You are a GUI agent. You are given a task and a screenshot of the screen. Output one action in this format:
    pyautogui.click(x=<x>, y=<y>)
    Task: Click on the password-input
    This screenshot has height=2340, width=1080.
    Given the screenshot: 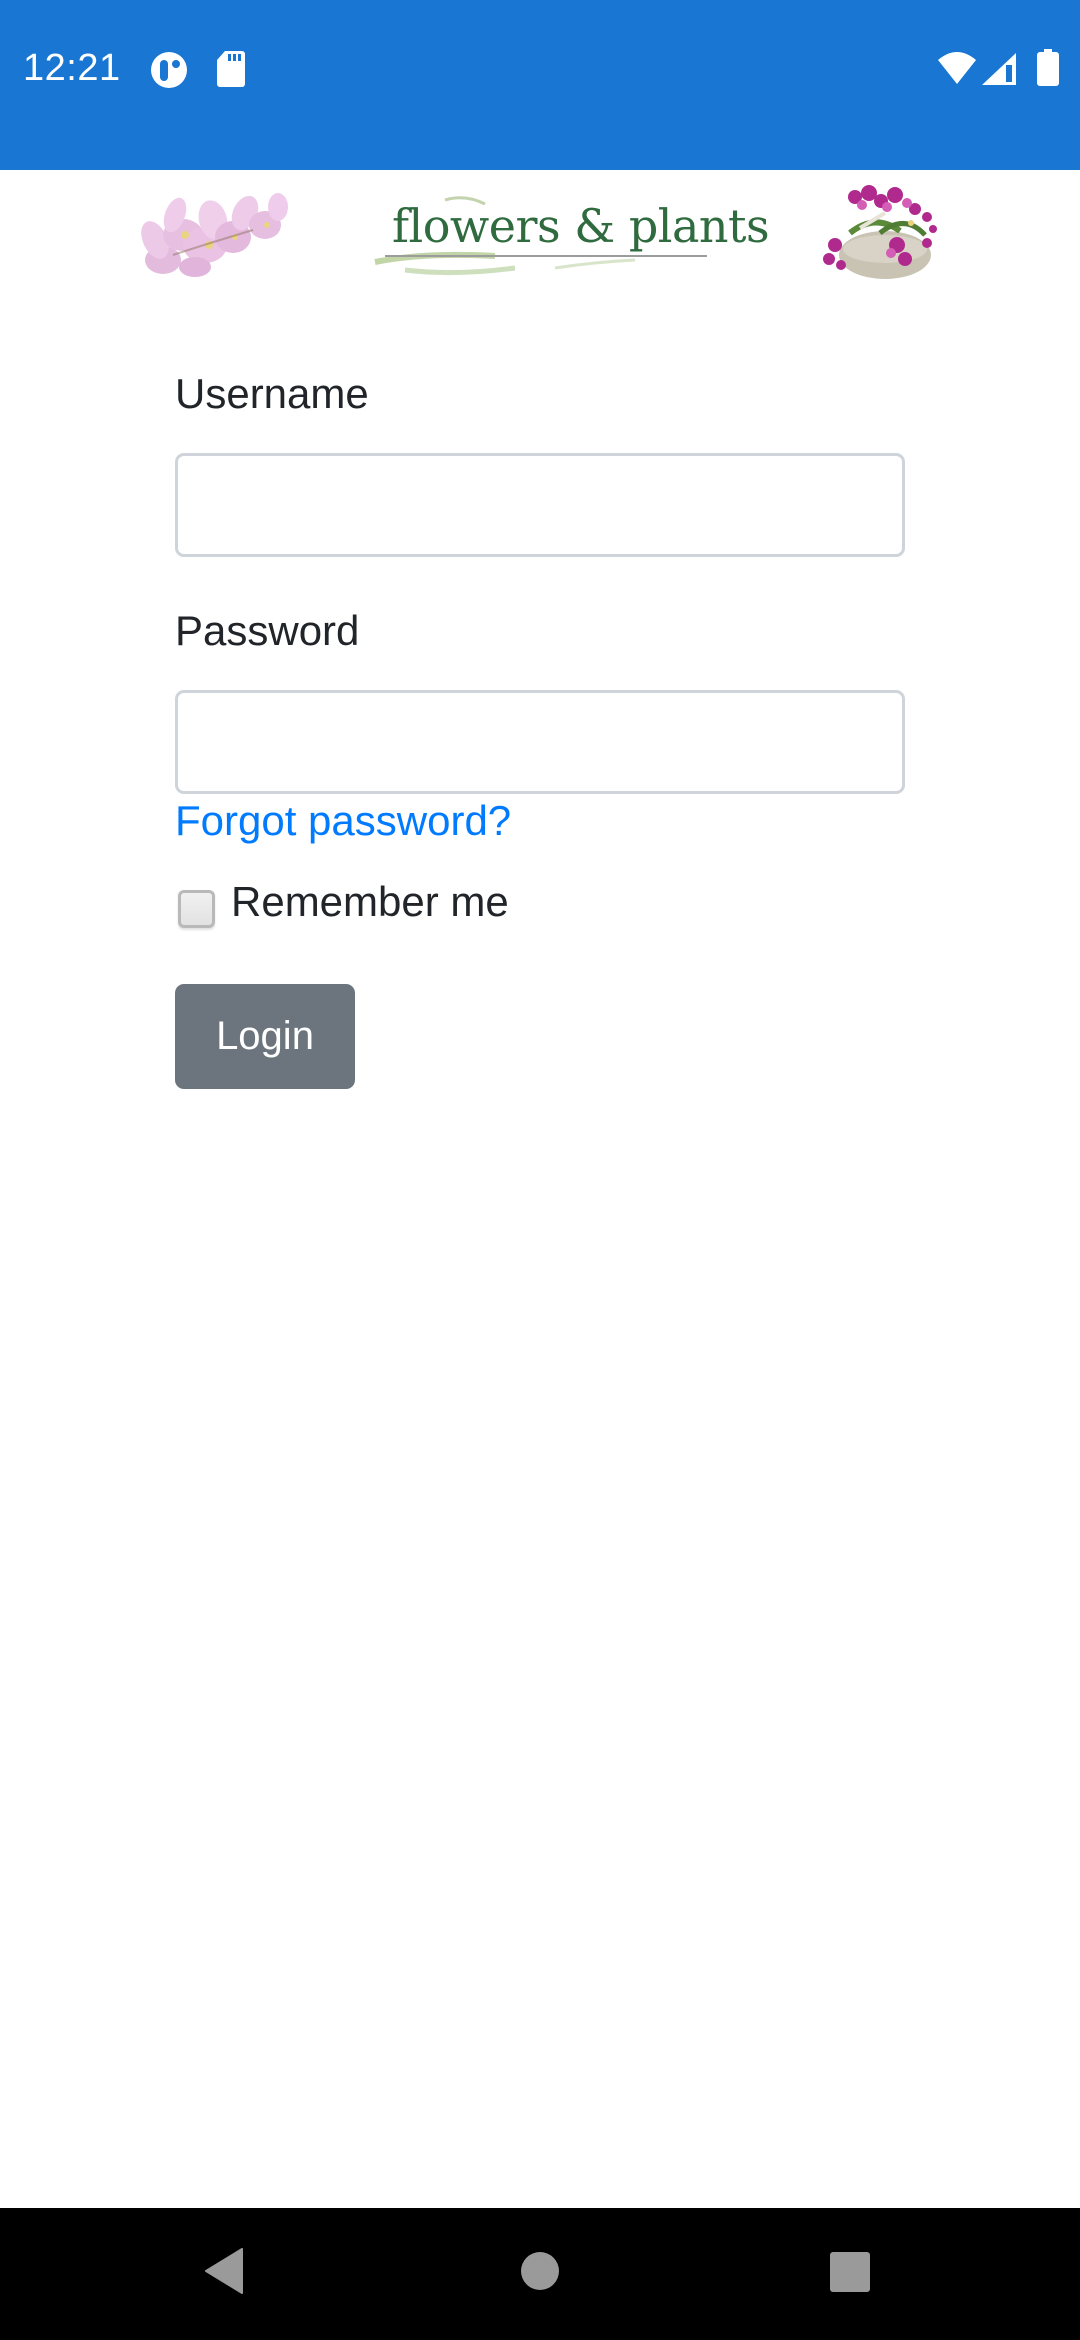 What is the action you would take?
    pyautogui.click(x=540, y=742)
    